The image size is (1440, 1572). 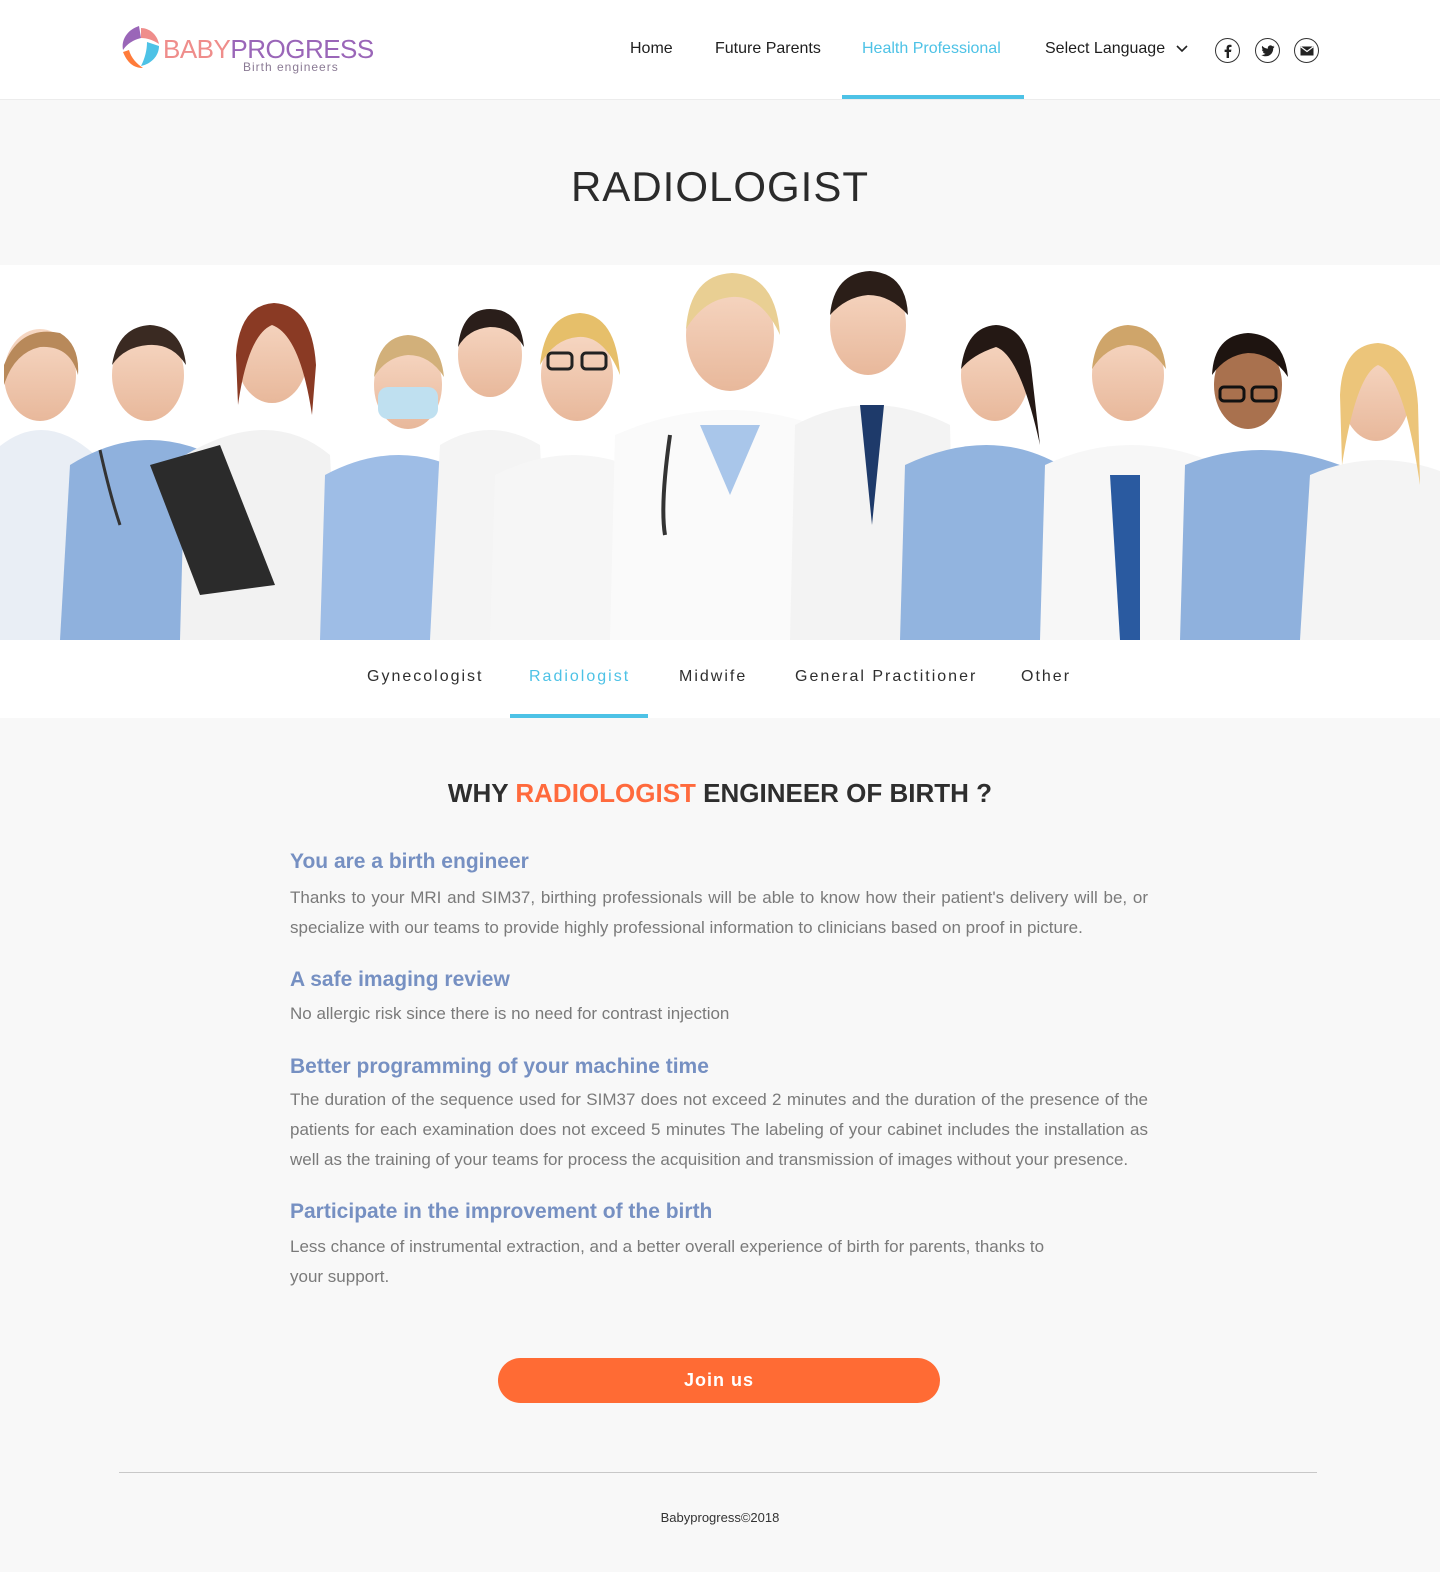 What do you see at coordinates (720, 1517) in the screenshot?
I see `footer-copyright: Babyprogress©2018` at bounding box center [720, 1517].